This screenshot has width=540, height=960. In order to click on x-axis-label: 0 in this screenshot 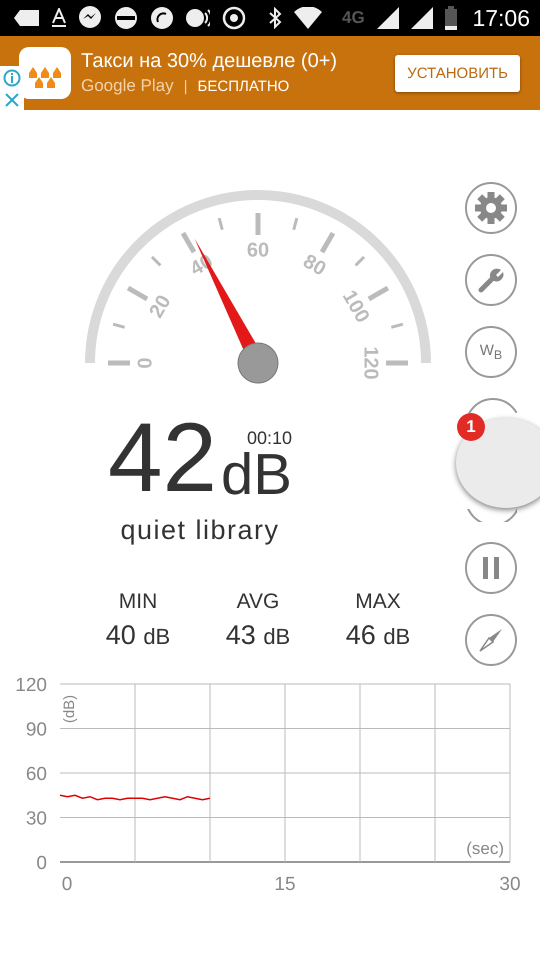, I will do `click(67, 884)`.